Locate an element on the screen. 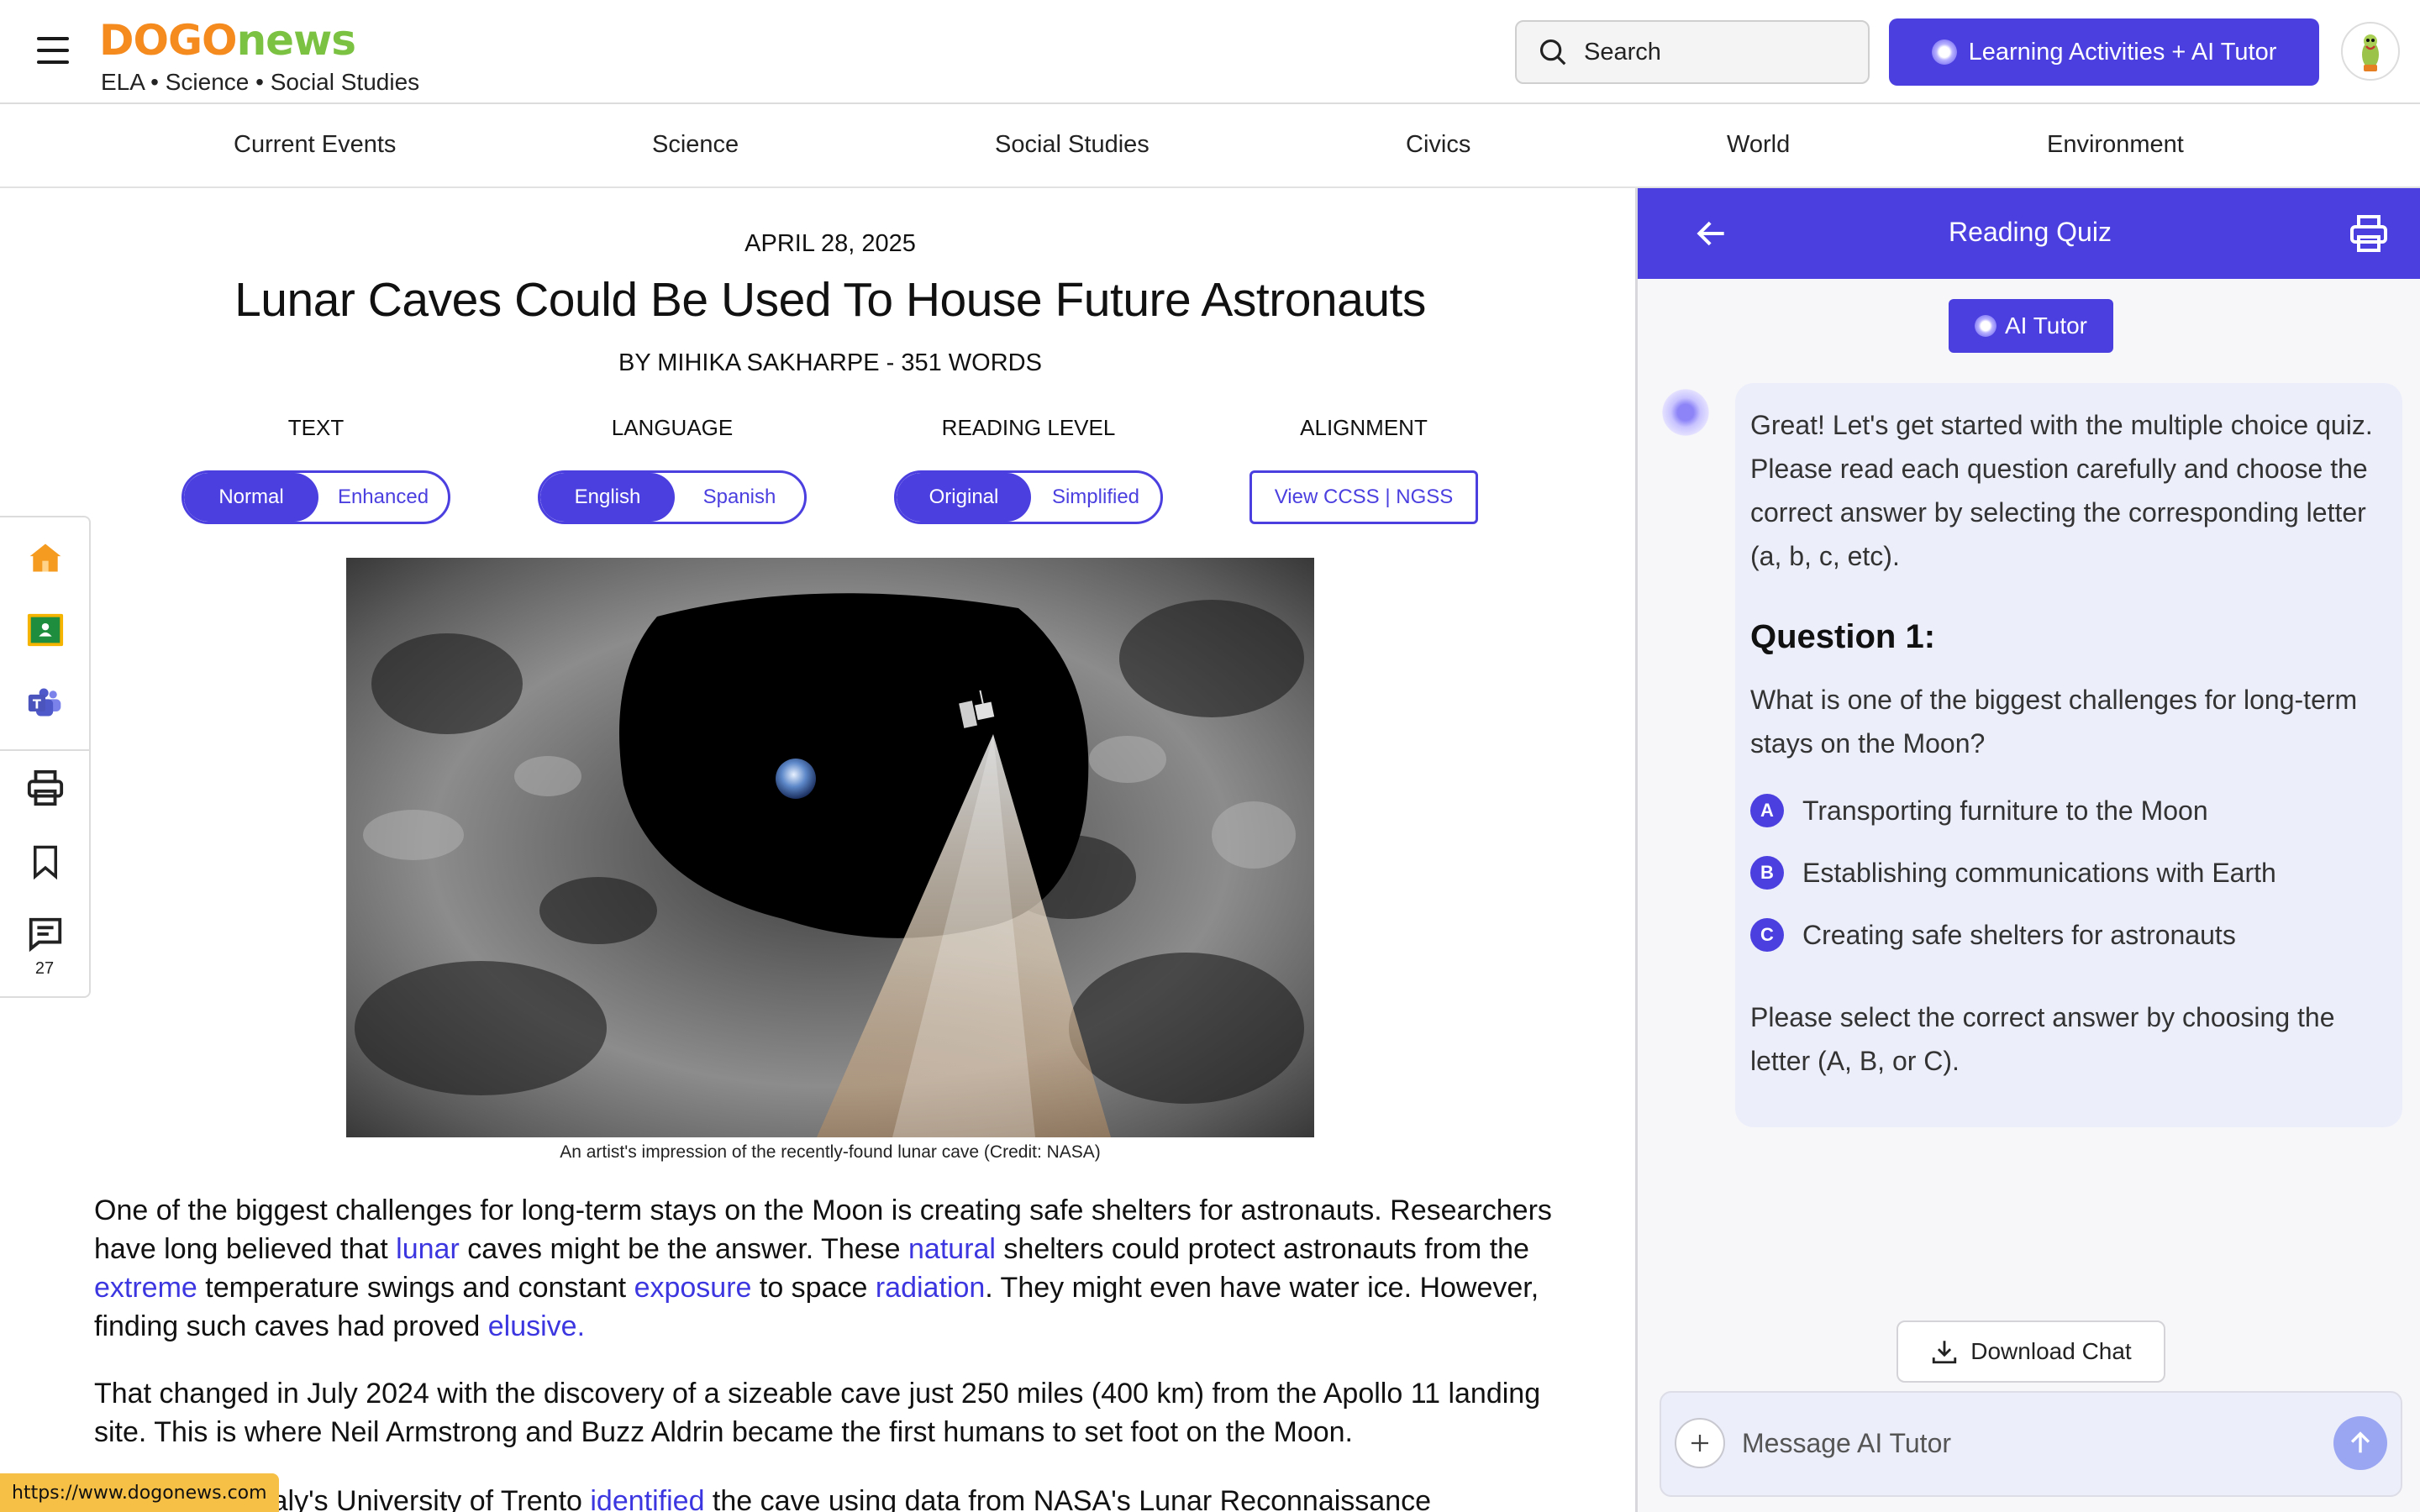  reading-level-toggle: Original Simplified is located at coordinates (1028, 497).